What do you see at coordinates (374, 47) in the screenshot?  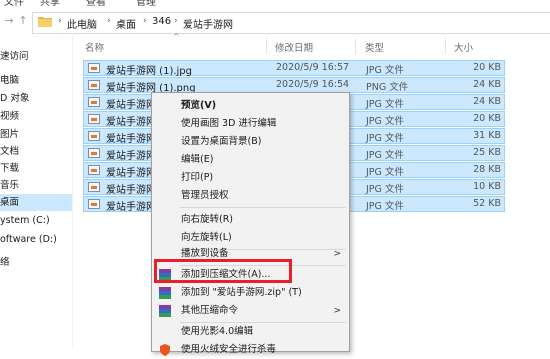 I see `column-header-type: 类型` at bounding box center [374, 47].